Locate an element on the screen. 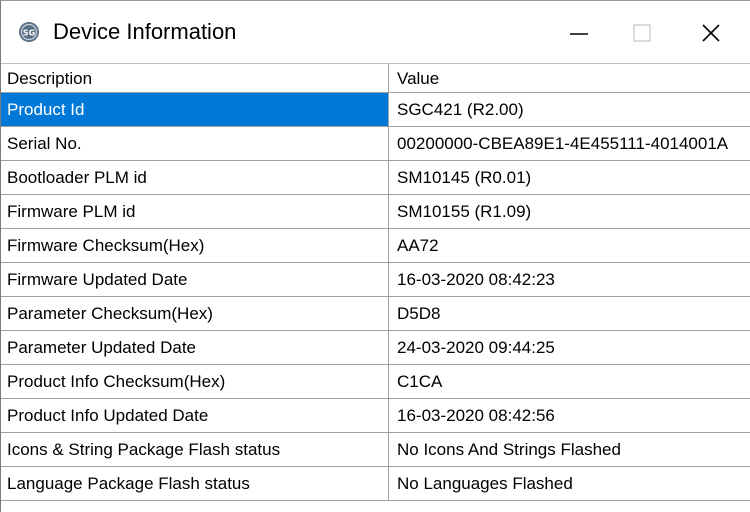 The width and height of the screenshot is (750, 512). value-cell: C1CA is located at coordinates (569, 381).